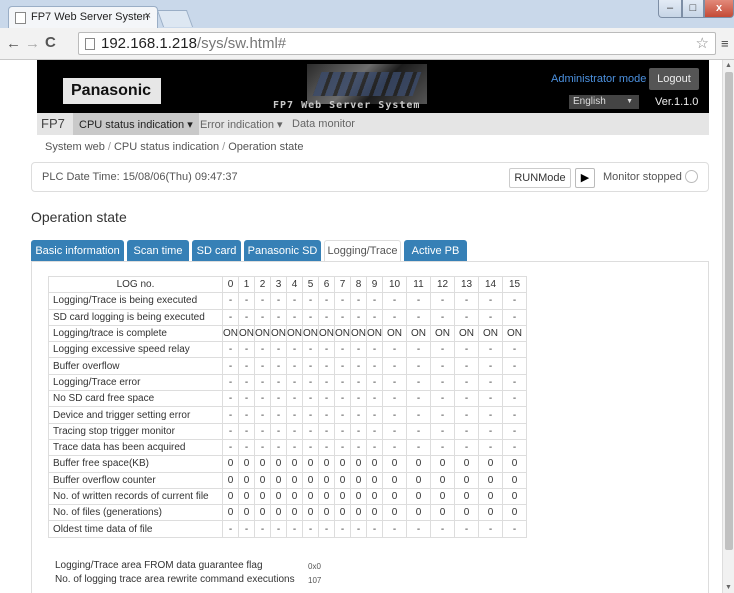 This screenshot has width=734, height=593. Describe the element at coordinates (719, 9) in the screenshot. I see `window-close-icon: x` at that location.